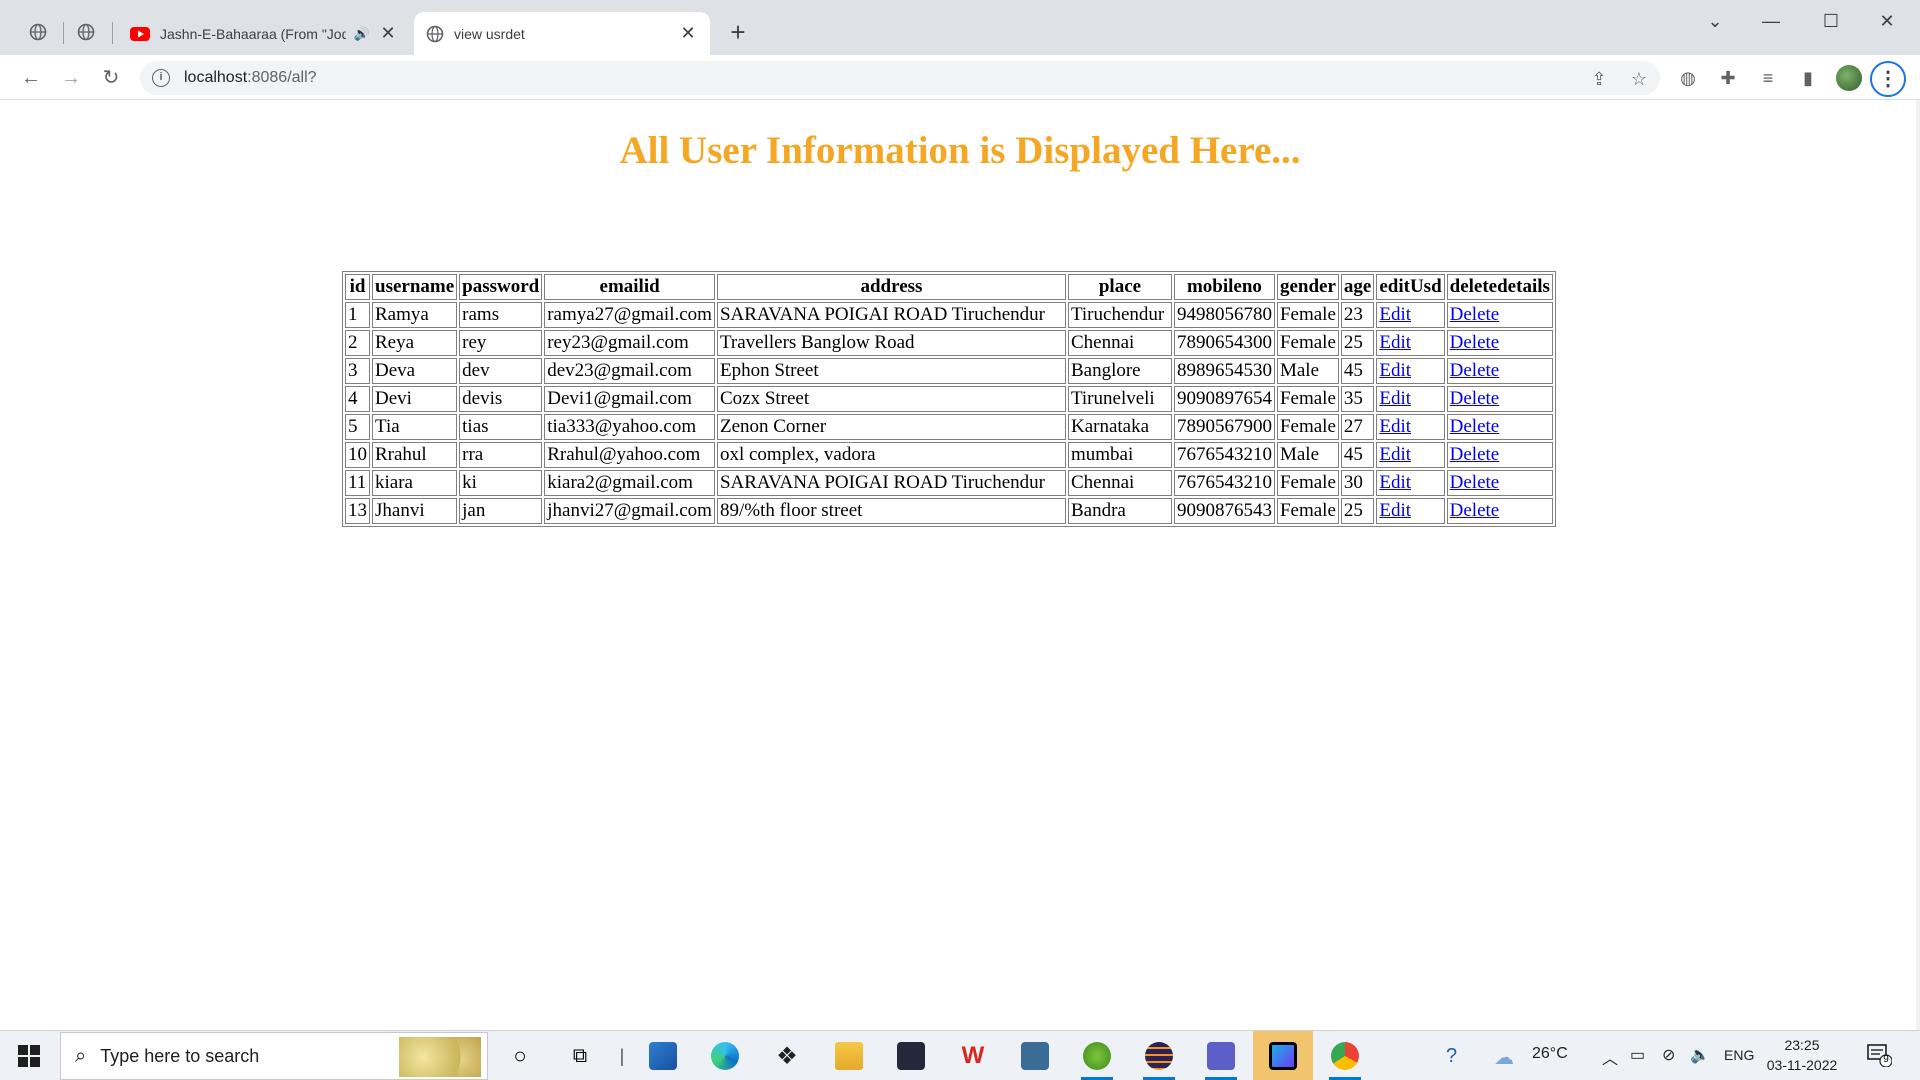 The height and width of the screenshot is (1080, 1920). What do you see at coordinates (415, 511) in the screenshot?
I see `cell-username: Jhanvi` at bounding box center [415, 511].